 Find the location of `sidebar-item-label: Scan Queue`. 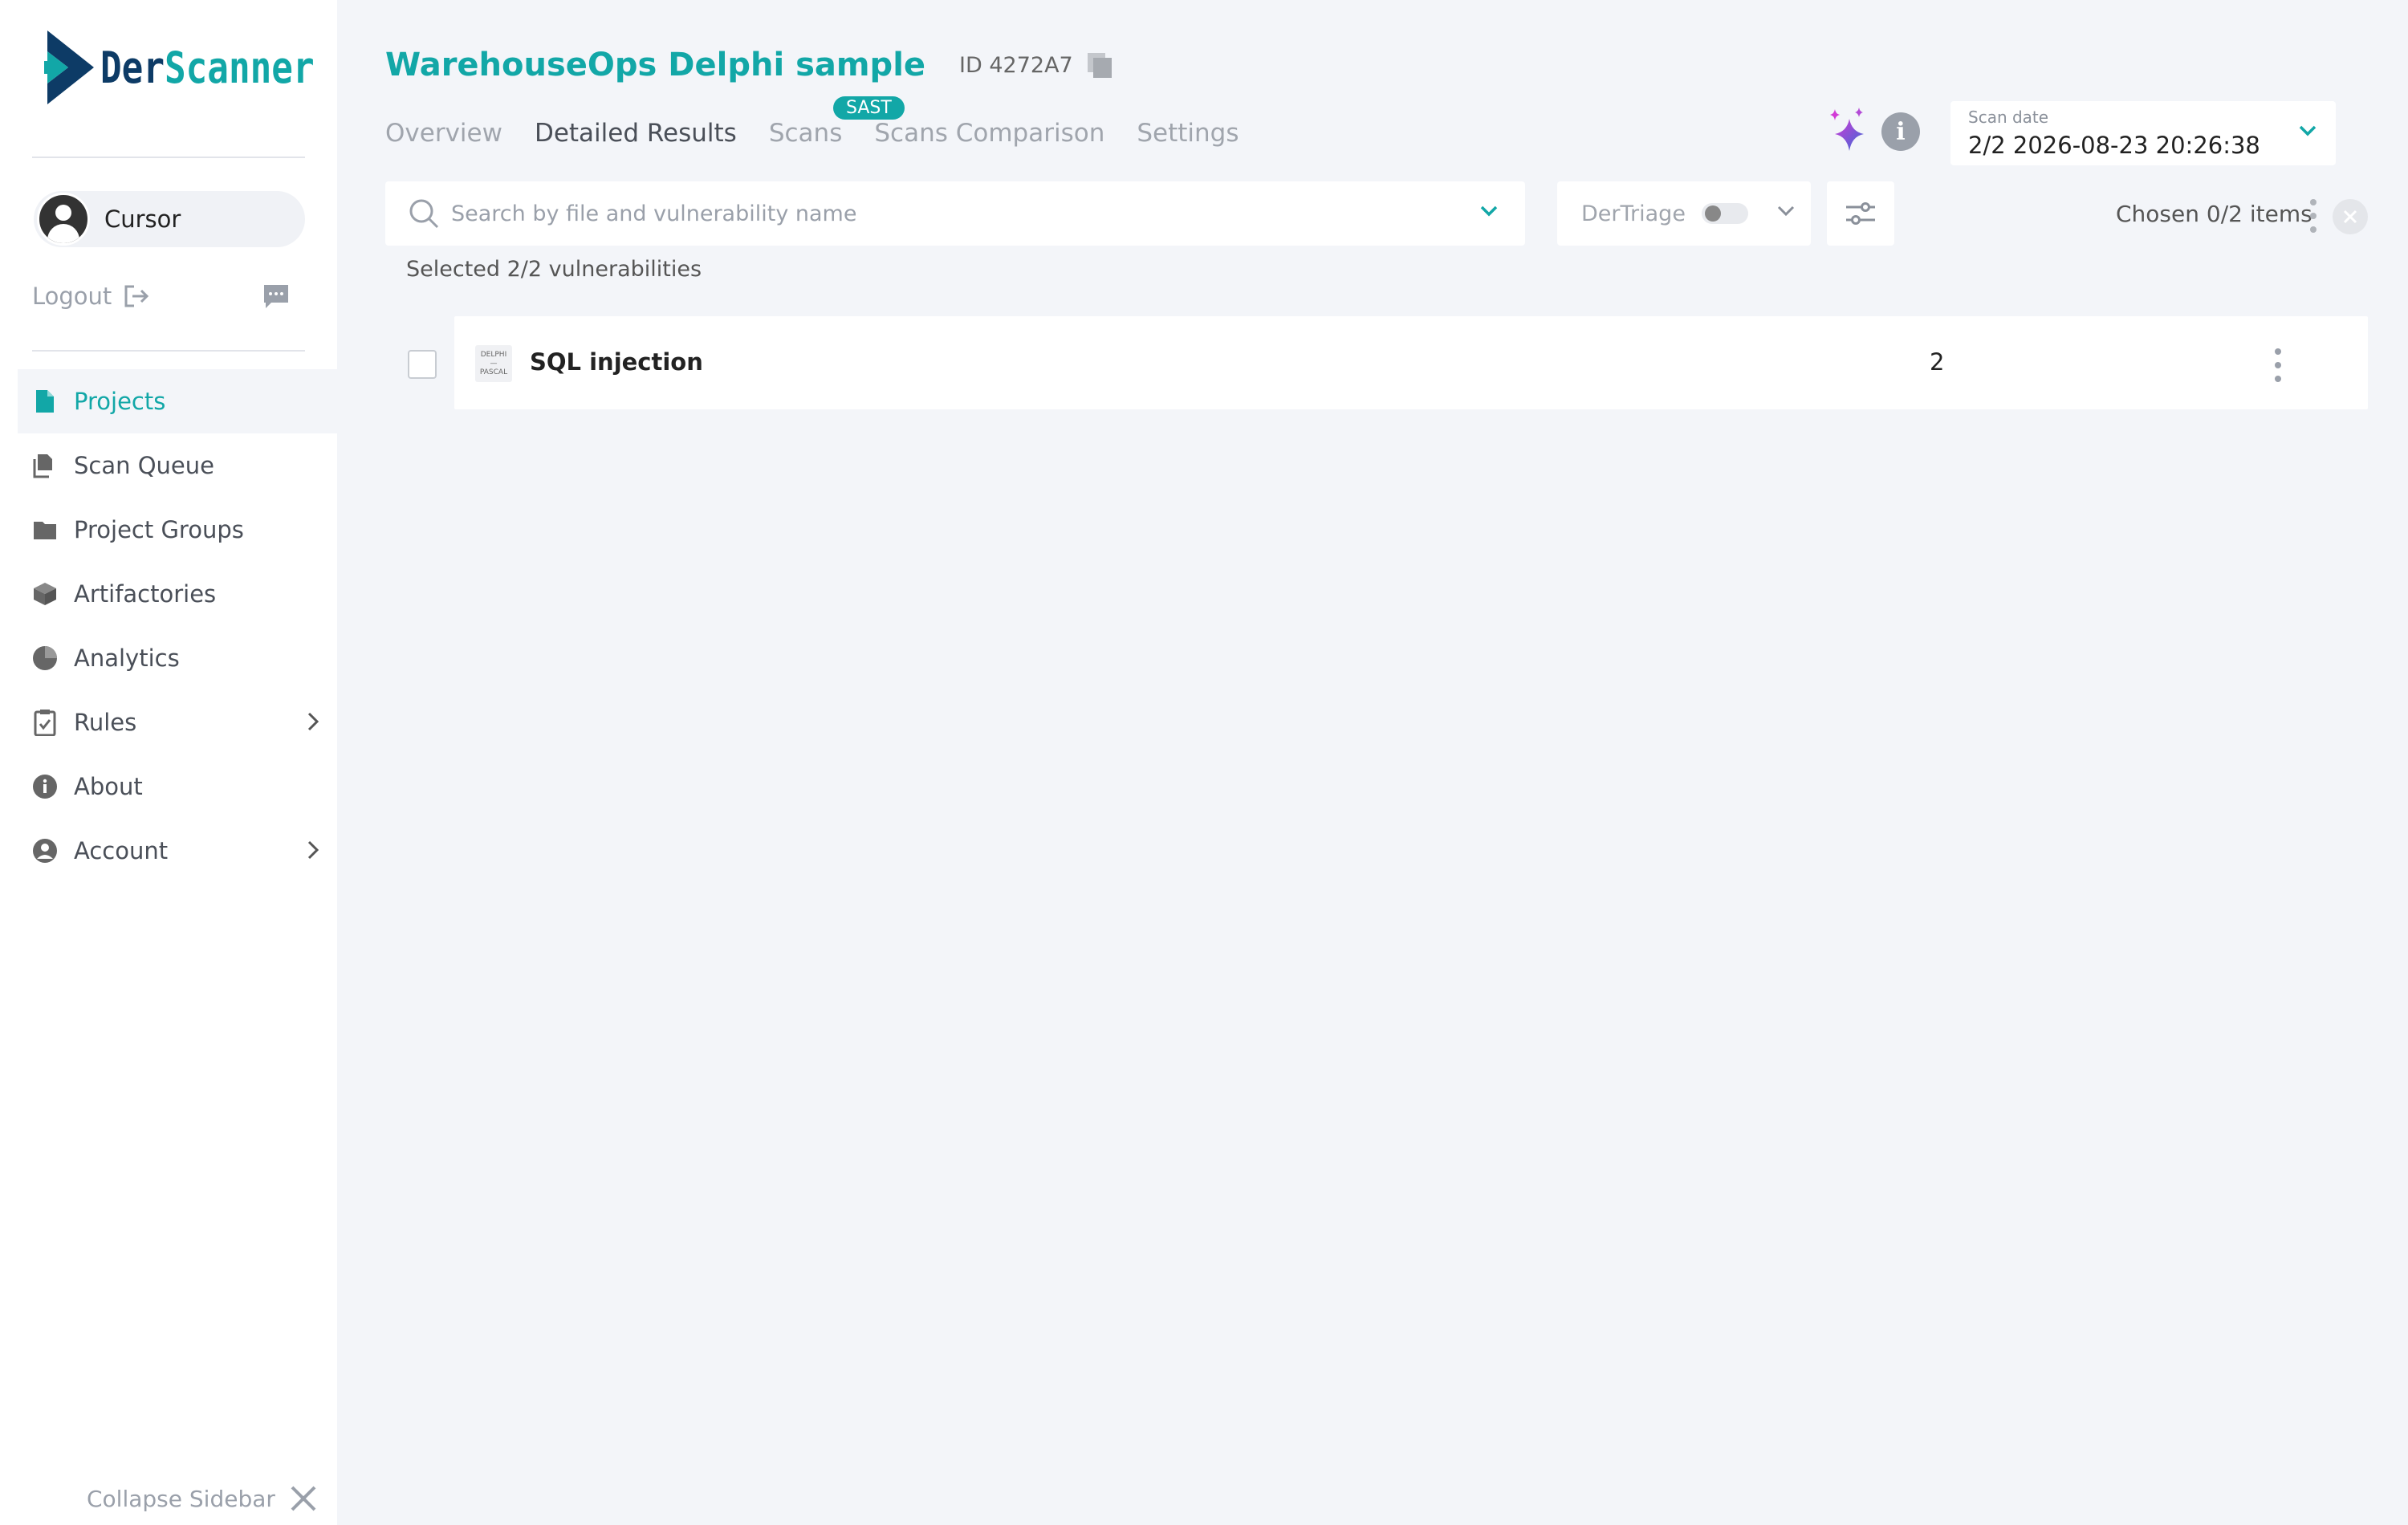

sidebar-item-label: Scan Queue is located at coordinates (144, 466).